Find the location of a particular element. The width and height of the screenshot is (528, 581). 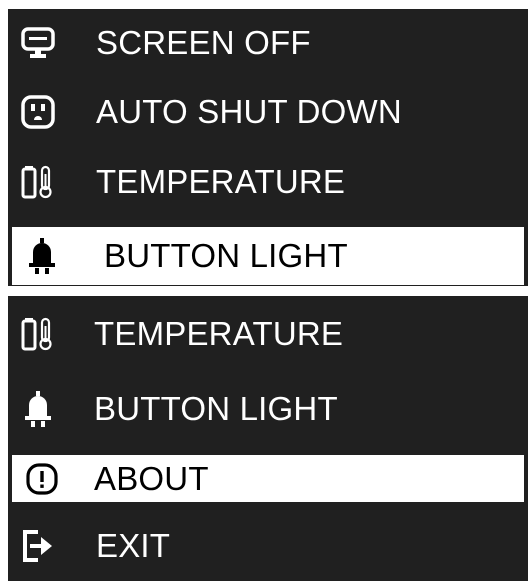

monitor-icon is located at coordinates (38, 43).